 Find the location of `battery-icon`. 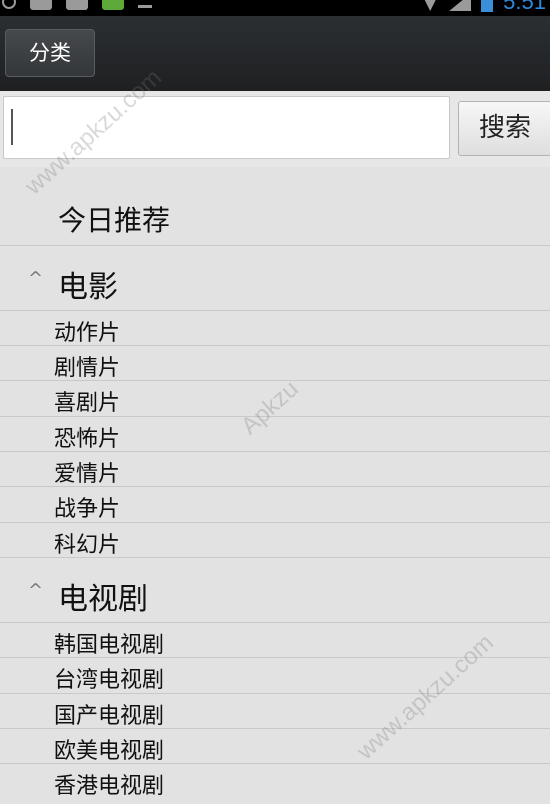

battery-icon is located at coordinates (487, 6).